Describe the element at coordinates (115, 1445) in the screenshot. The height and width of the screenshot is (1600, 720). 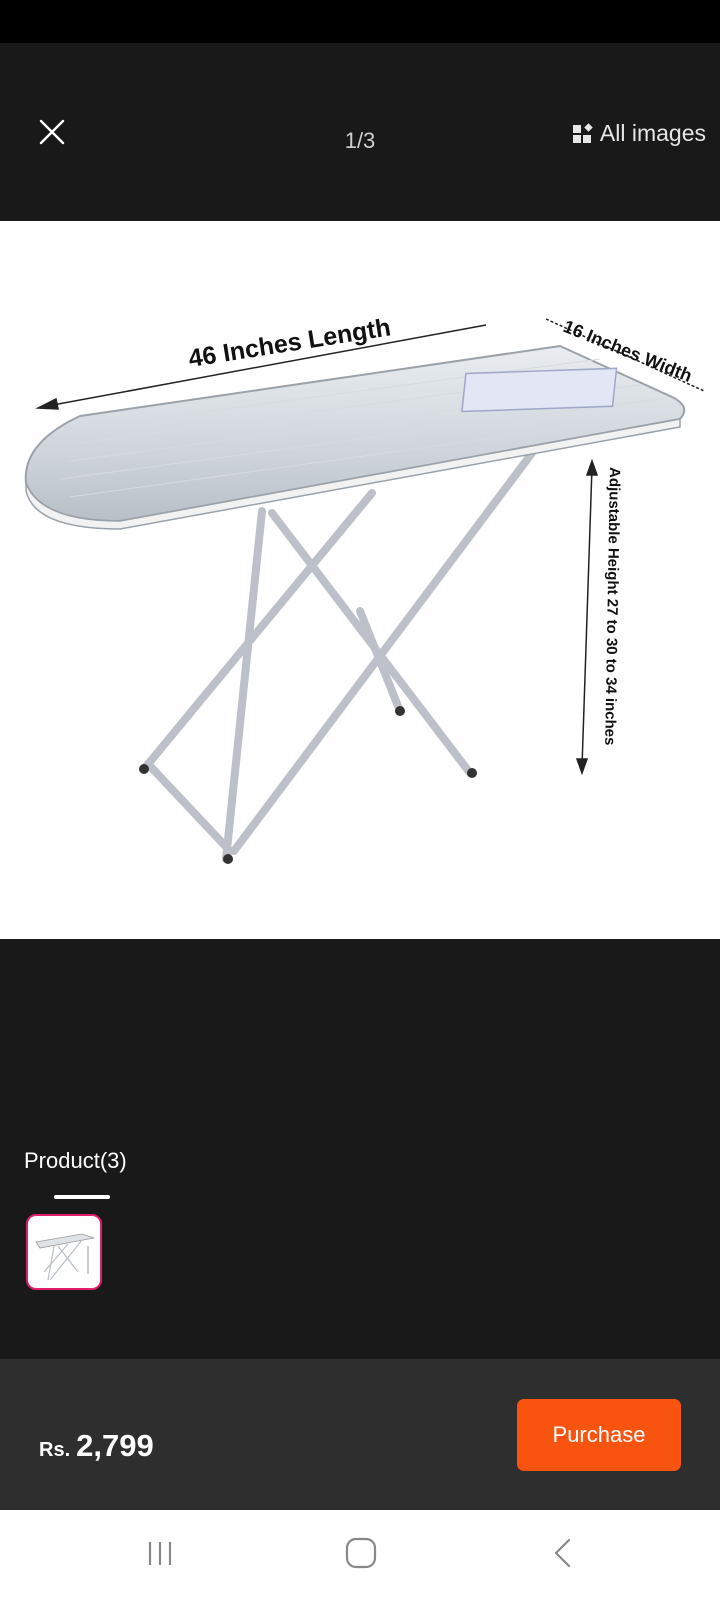
I see `price-amount: 2,799` at that location.